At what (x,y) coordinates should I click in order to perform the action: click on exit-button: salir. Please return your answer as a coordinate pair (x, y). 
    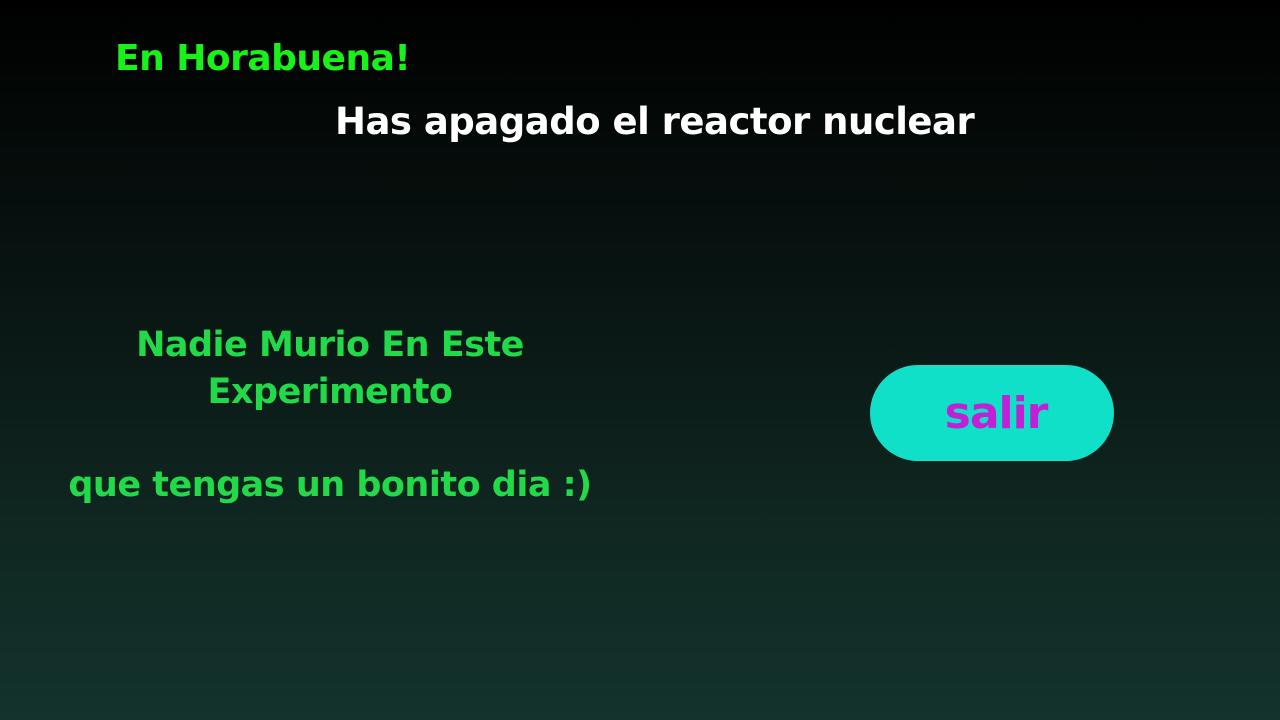
    Looking at the image, I should click on (992, 413).